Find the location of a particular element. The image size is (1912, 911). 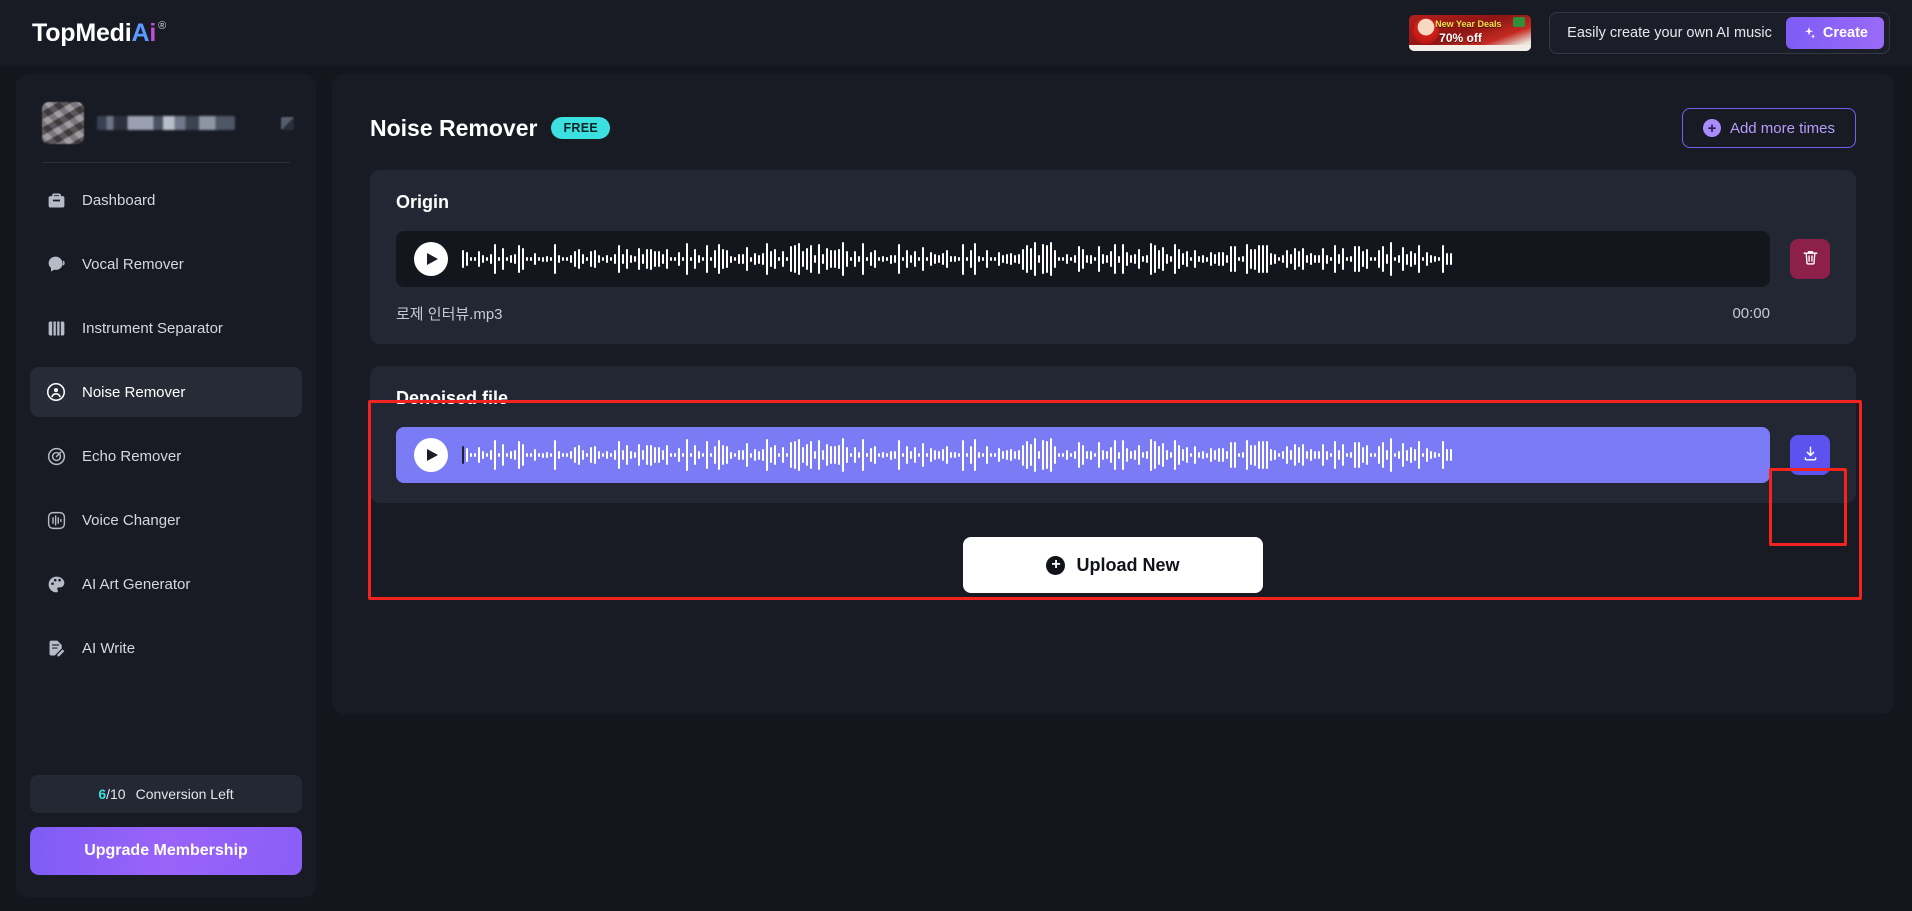

origin-title: Origin is located at coordinates (422, 202).